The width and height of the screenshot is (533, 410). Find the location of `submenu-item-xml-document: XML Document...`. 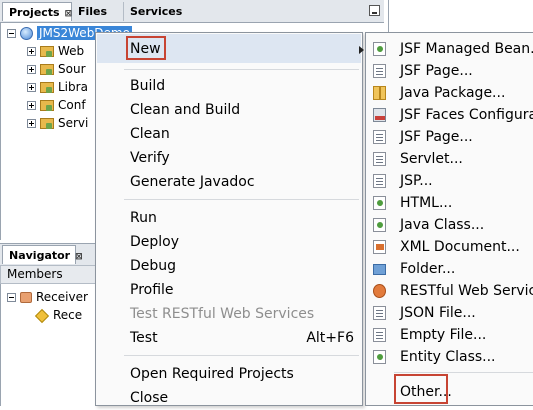

submenu-item-xml-document: XML Document... is located at coordinates (460, 247).